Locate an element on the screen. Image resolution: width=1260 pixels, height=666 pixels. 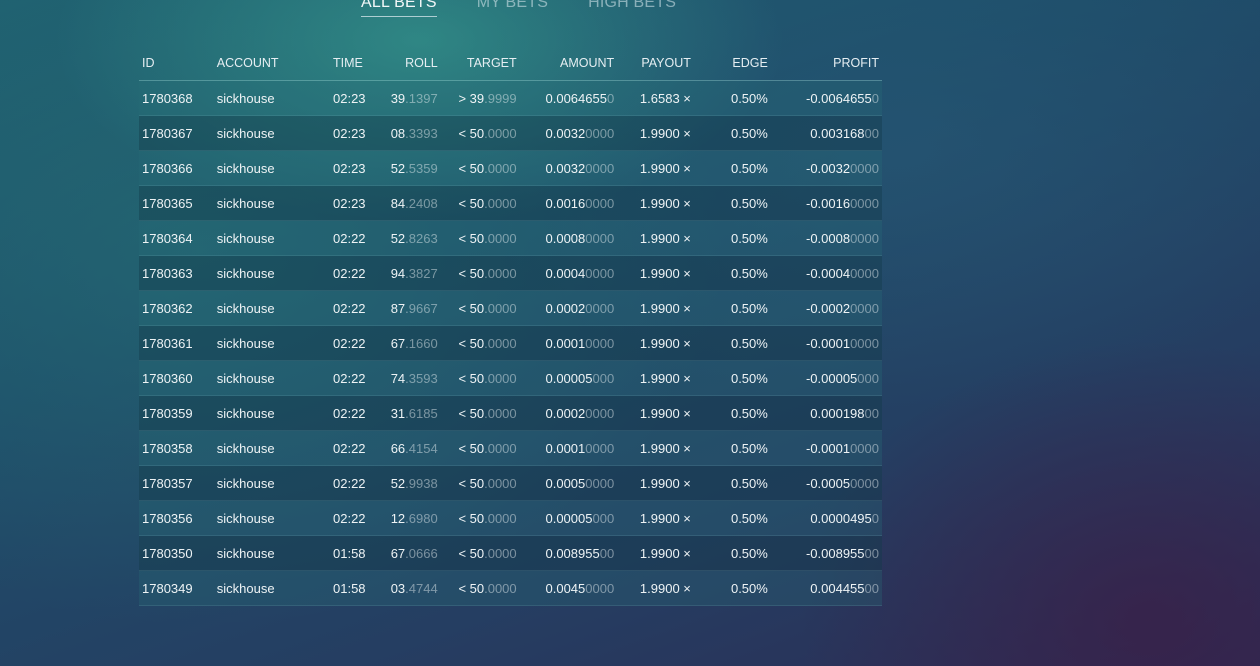
roll-integer: 08 is located at coordinates (398, 133).